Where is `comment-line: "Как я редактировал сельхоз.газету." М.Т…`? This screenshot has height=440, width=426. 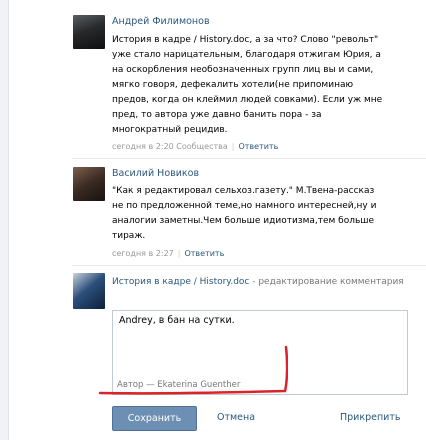
comment-line: "Как я редактировал сельхоз.газету." М.Т… is located at coordinates (243, 191).